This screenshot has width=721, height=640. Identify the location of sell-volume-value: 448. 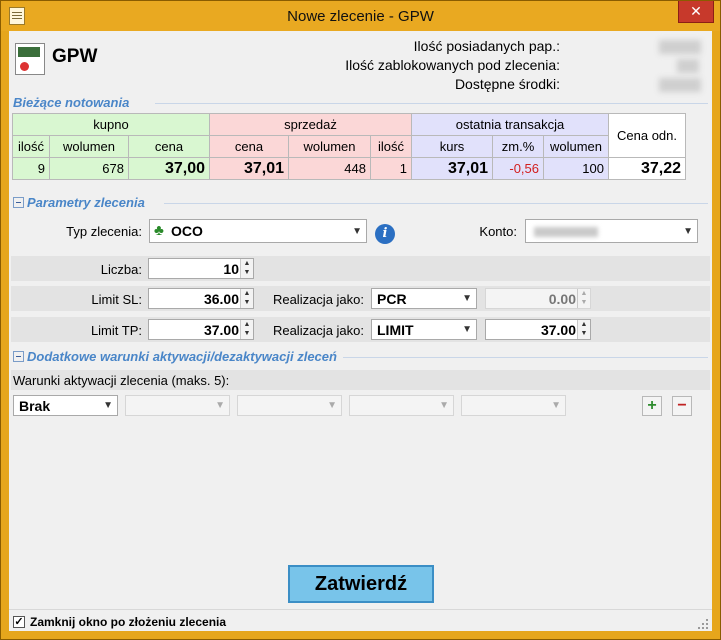
(329, 168).